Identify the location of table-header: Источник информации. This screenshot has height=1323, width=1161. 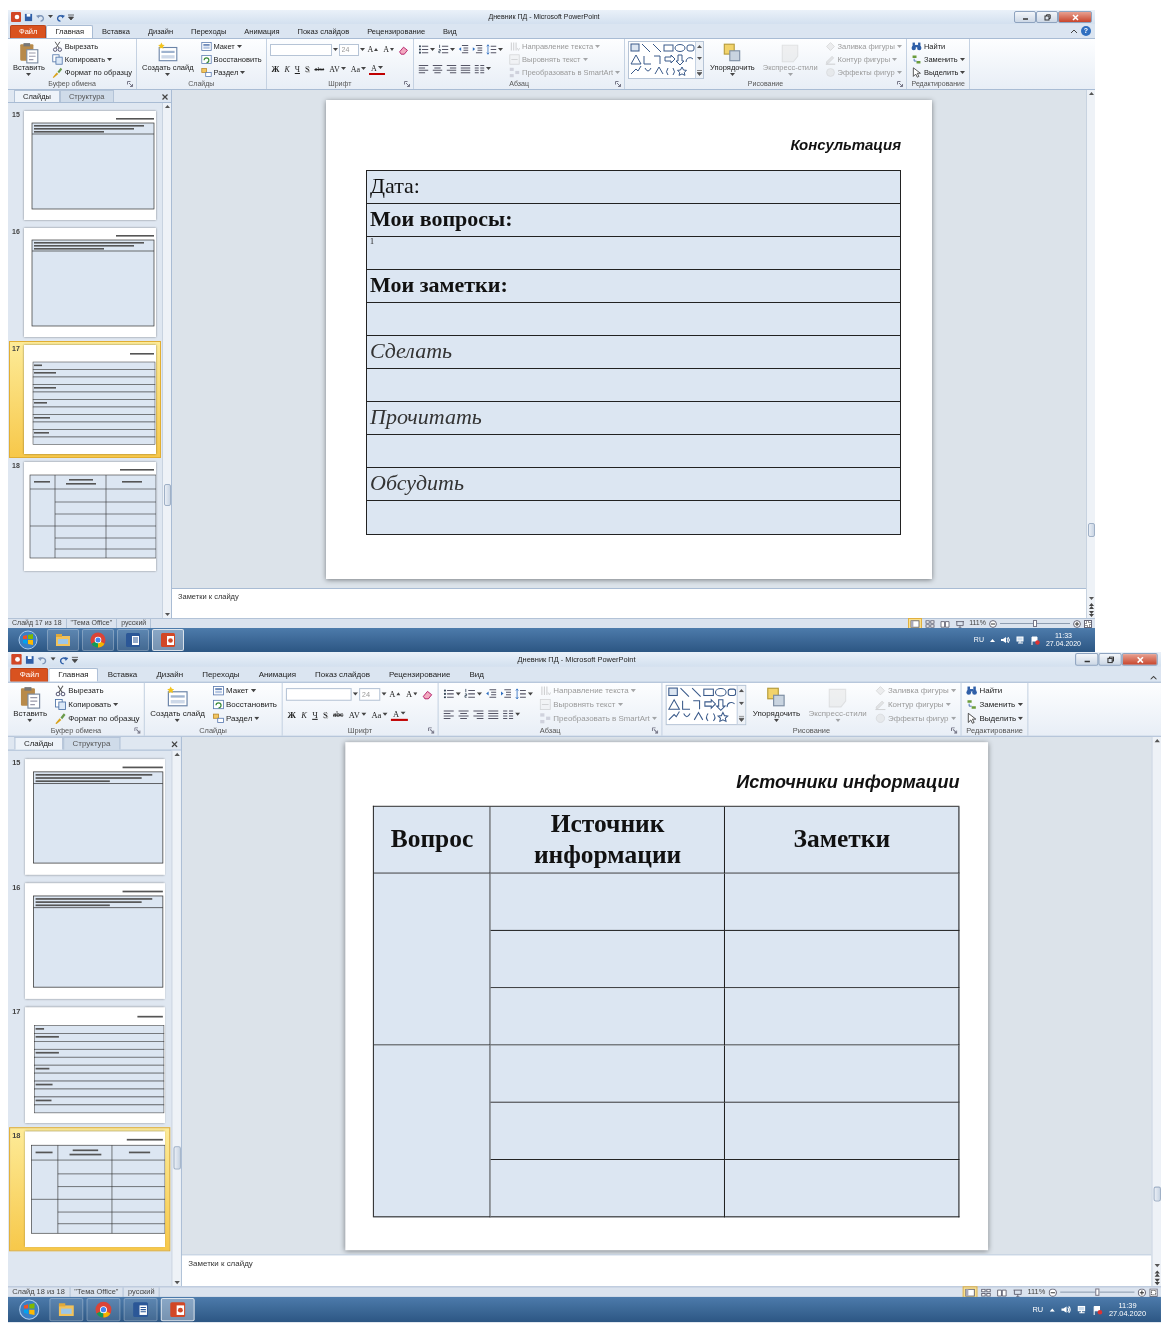
(608, 840).